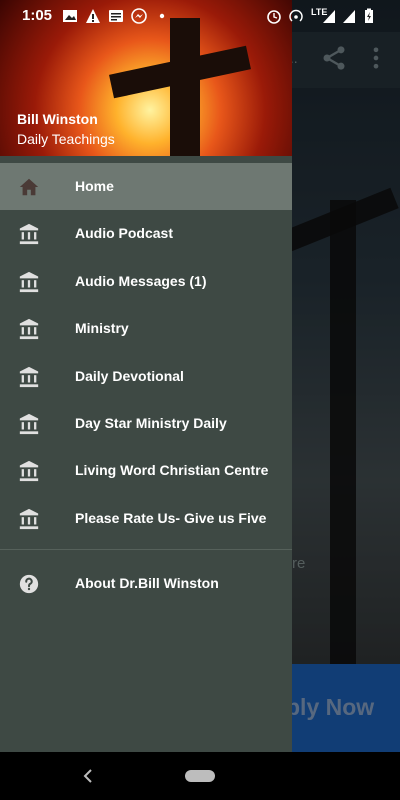 The height and width of the screenshot is (800, 400). Describe the element at coordinates (146, 187) in the screenshot. I see `menu-item-home: Home` at that location.